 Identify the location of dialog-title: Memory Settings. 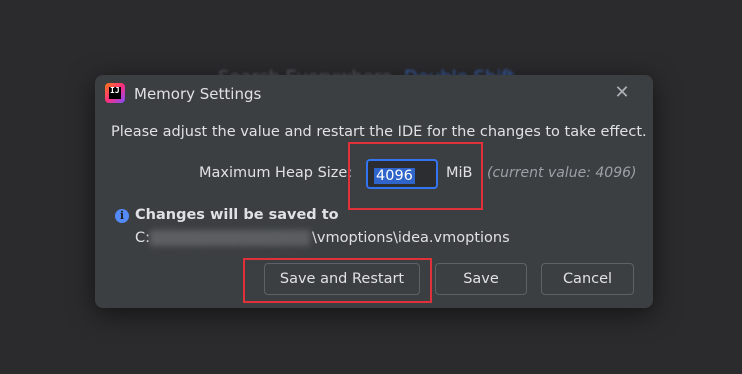
(198, 94).